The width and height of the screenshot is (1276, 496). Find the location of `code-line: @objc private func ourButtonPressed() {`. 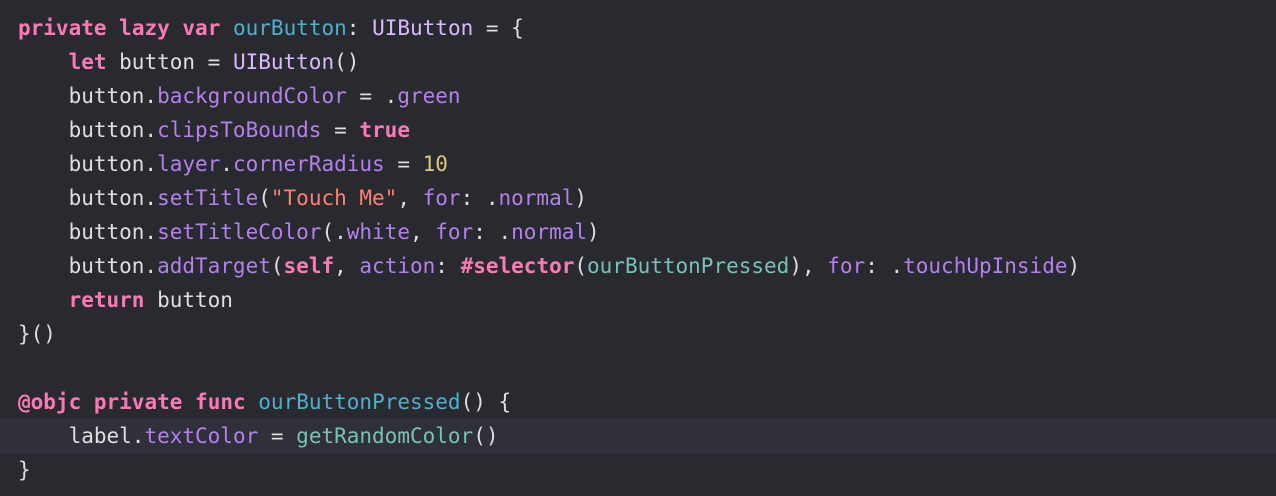

code-line: @objc private func ourButtonPressed() { is located at coordinates (638, 402).